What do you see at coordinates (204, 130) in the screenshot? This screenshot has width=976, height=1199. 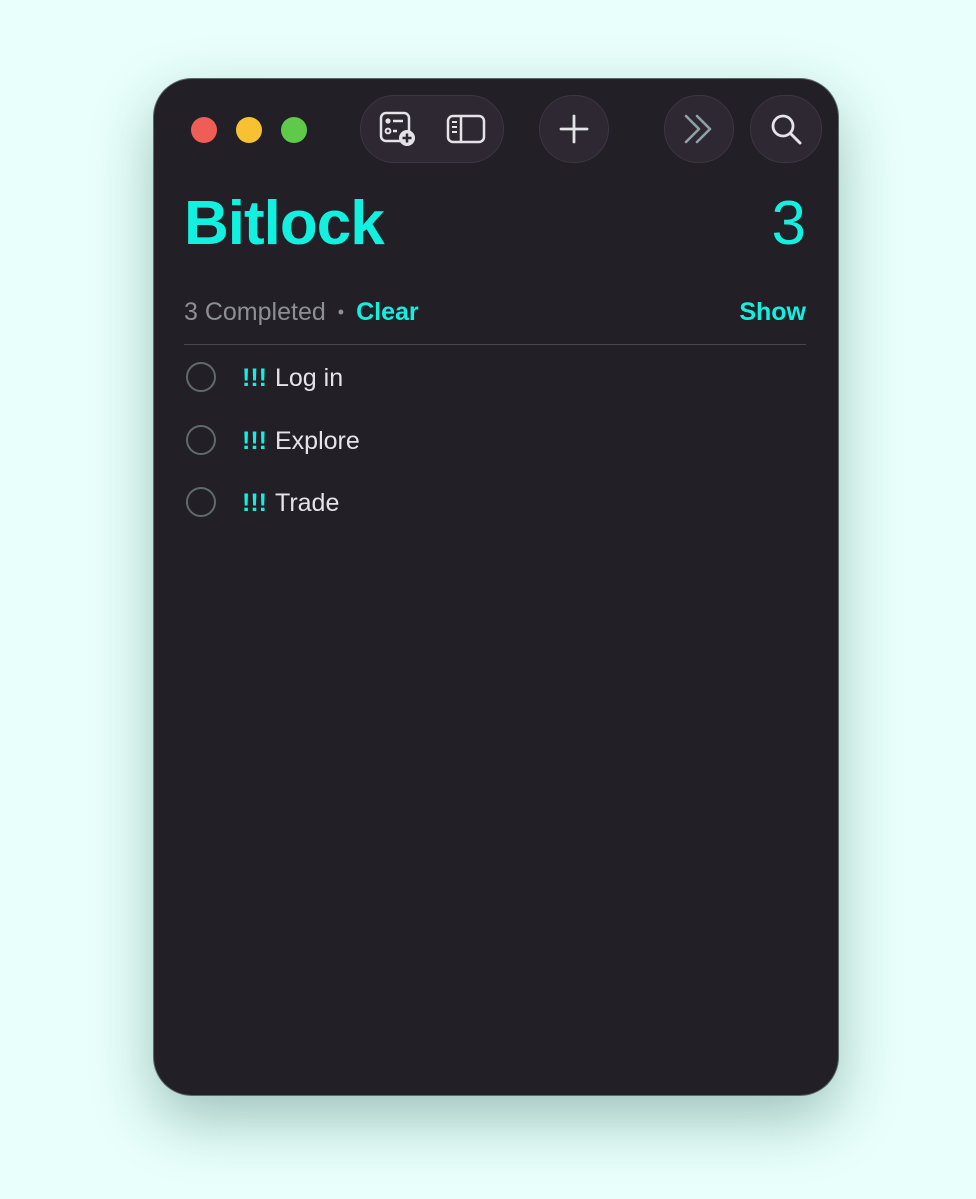 I see `close-window-button` at bounding box center [204, 130].